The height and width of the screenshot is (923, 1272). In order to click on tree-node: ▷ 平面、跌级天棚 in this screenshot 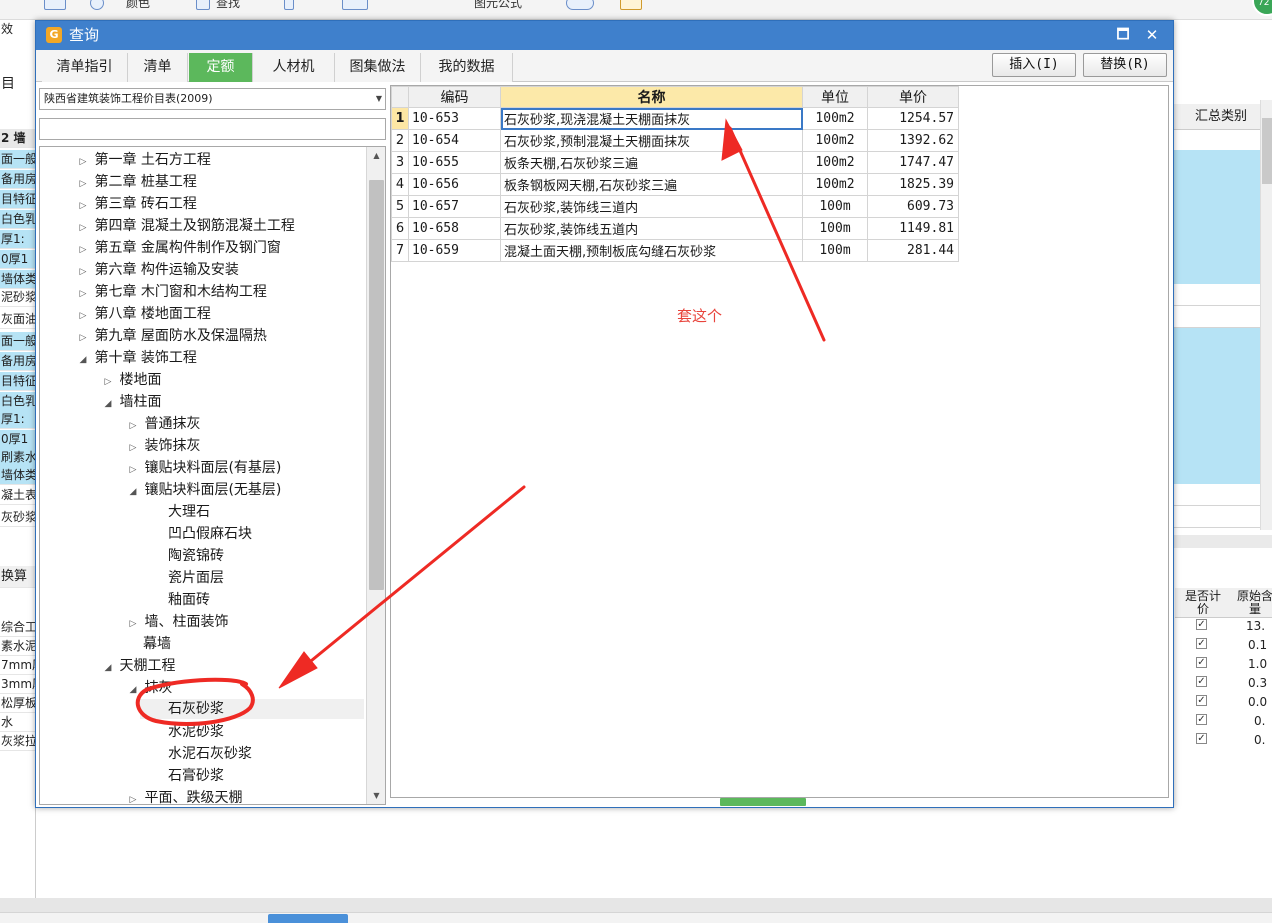, I will do `click(184, 796)`.